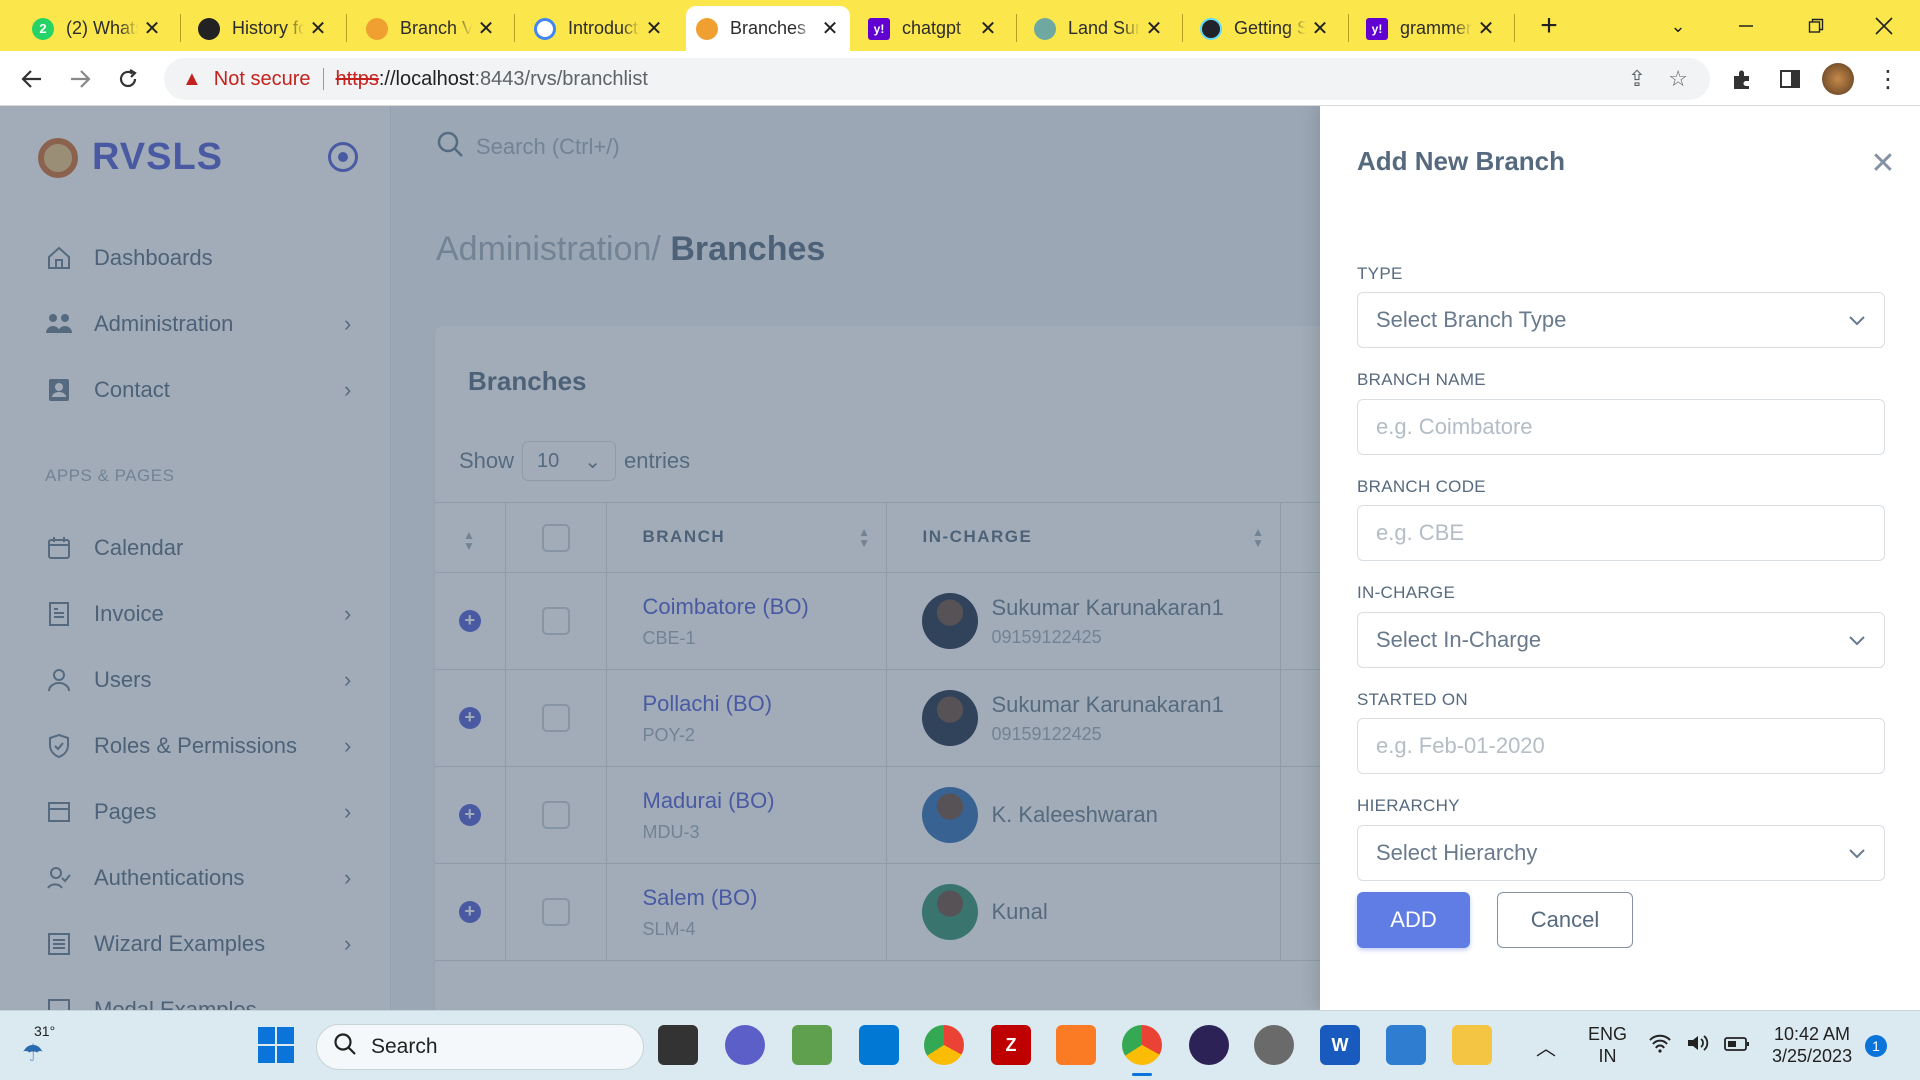 This screenshot has height=1080, width=1920. What do you see at coordinates (1838, 79) in the screenshot?
I see `profile-avatar` at bounding box center [1838, 79].